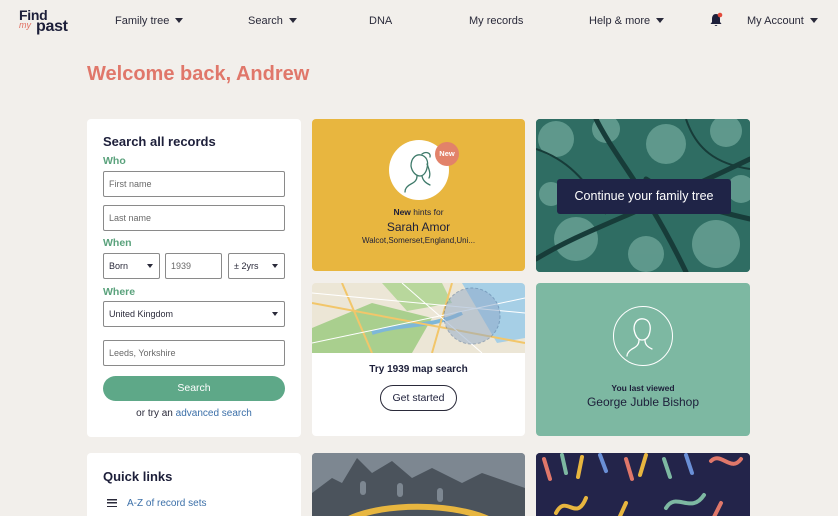 Image resolution: width=838 pixels, height=516 pixels. Describe the element at coordinates (214, 413) in the screenshot. I see `advanced-search-link: advanced search` at that location.